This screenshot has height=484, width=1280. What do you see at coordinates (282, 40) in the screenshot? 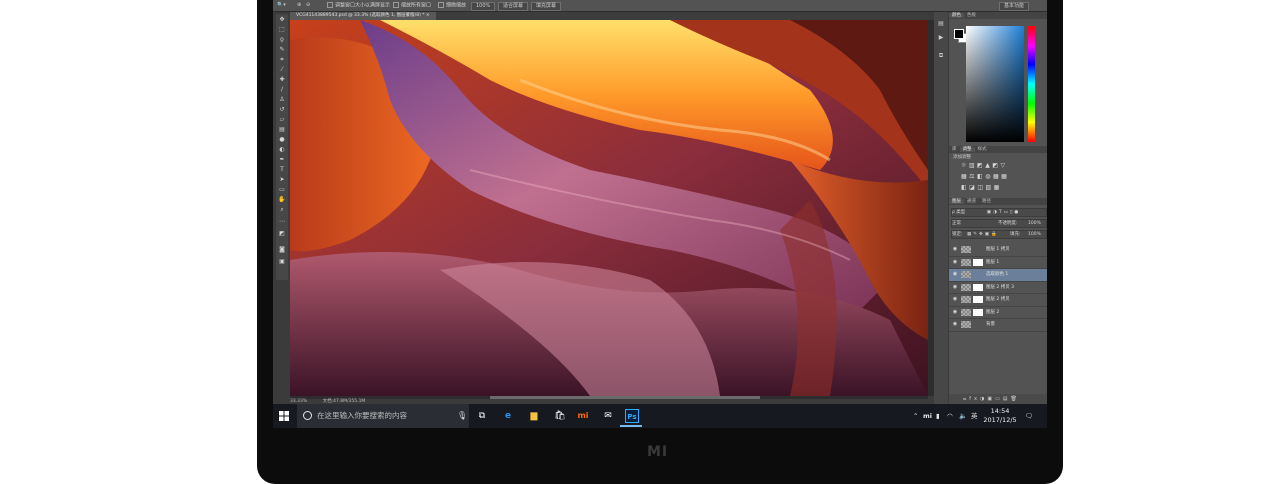
I see `lasso-tool-icon: ϙ` at bounding box center [282, 40].